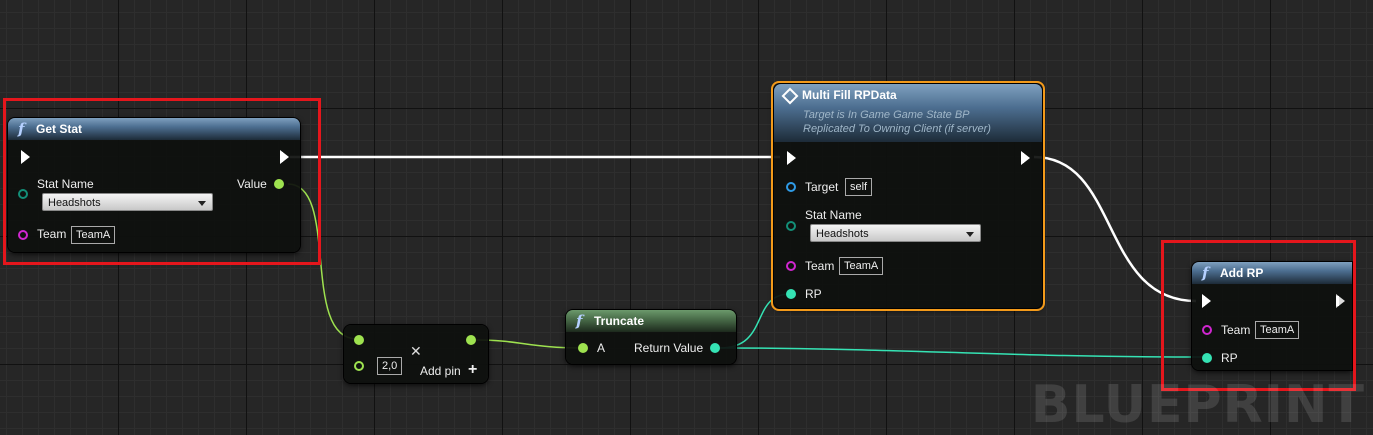 The image size is (1373, 435). What do you see at coordinates (601, 348) in the screenshot?
I see `truncate-a-label: A` at bounding box center [601, 348].